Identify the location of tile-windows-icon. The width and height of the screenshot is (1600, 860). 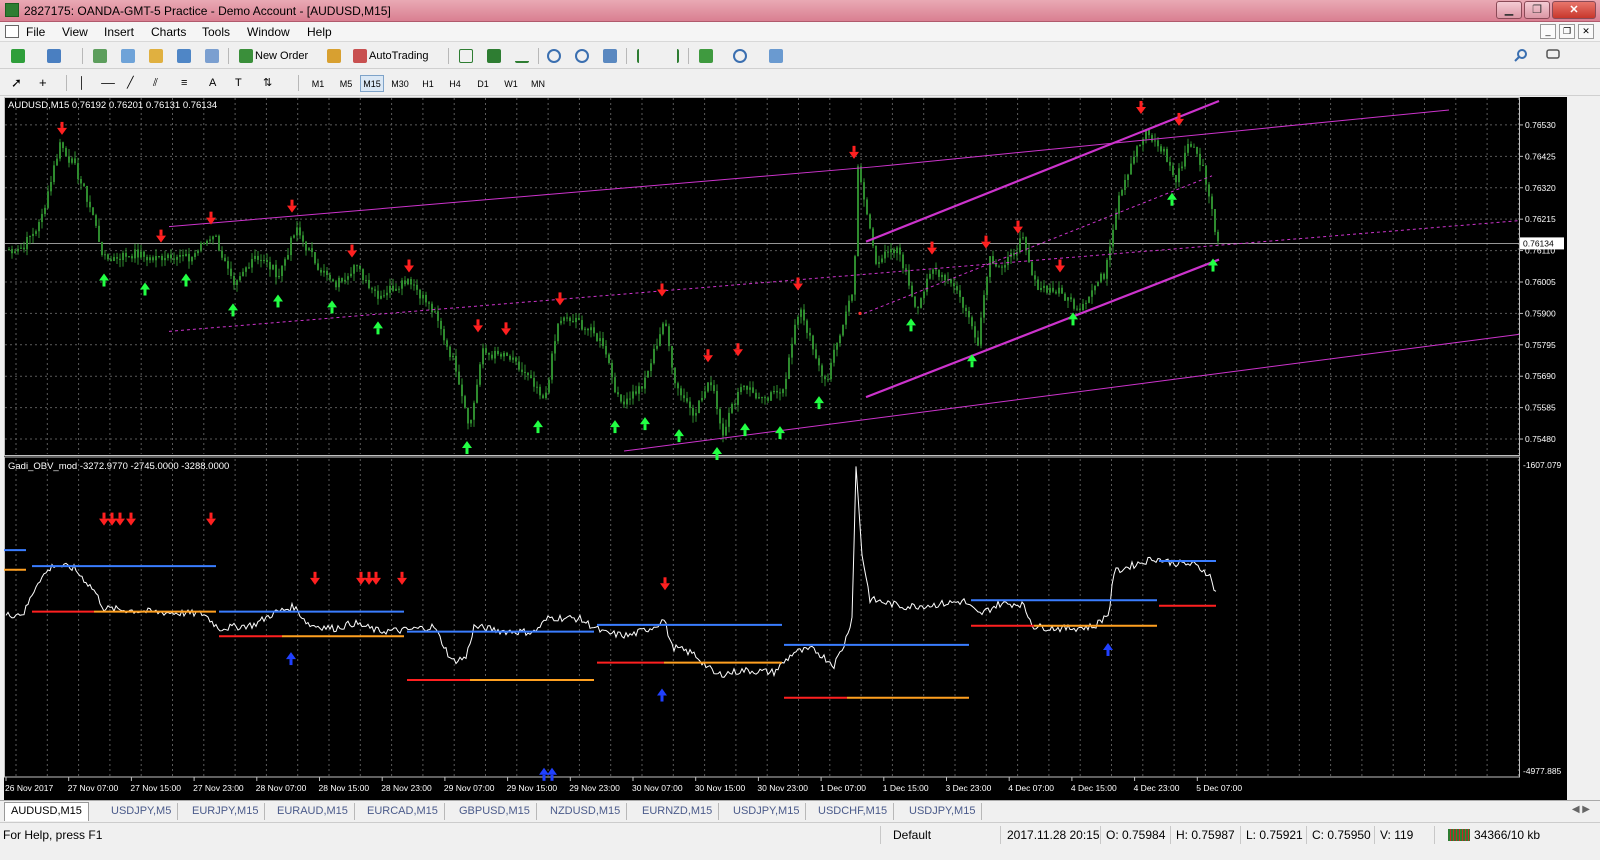
(610, 56).